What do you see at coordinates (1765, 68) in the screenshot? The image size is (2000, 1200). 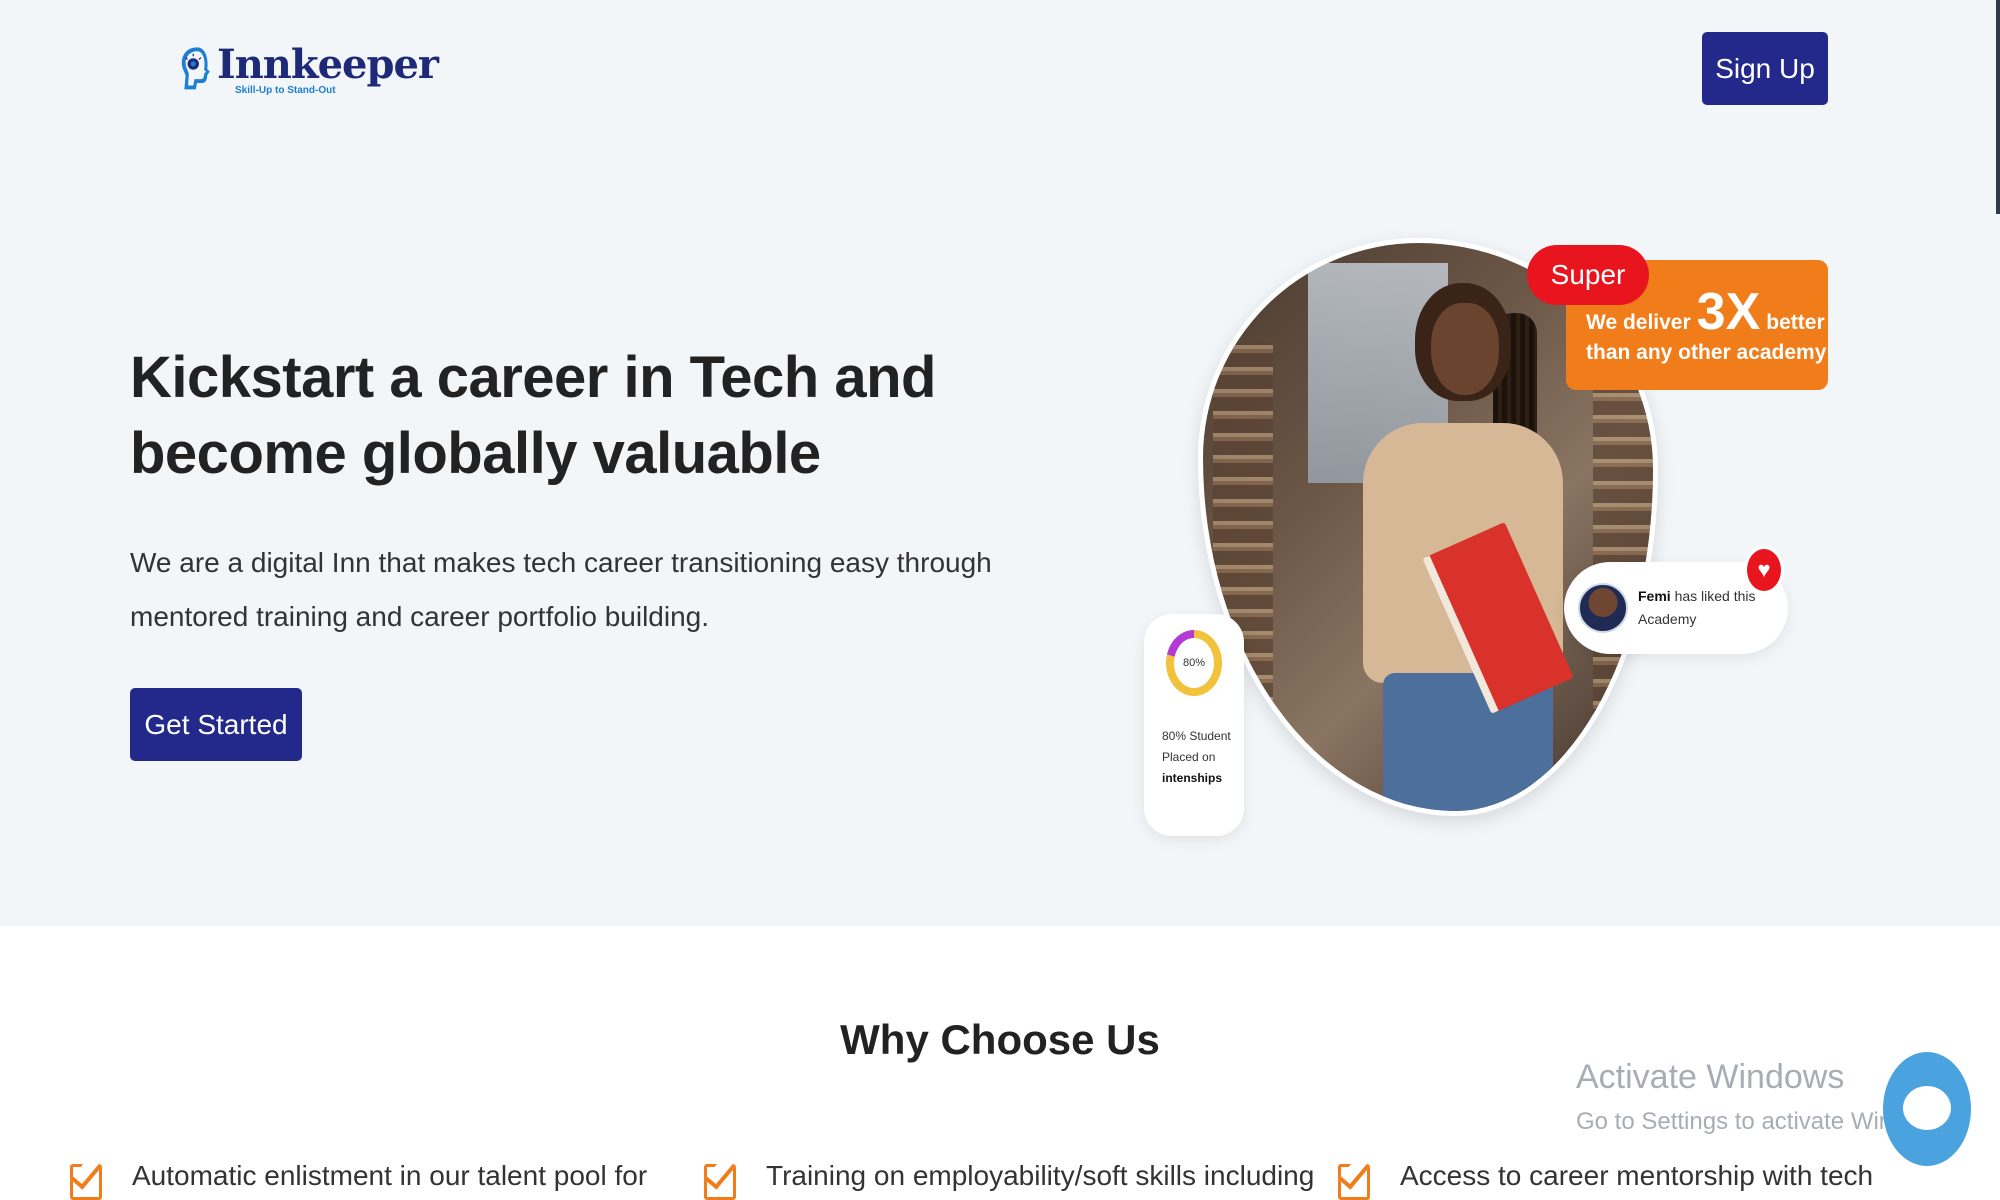 I see `sign-up-button: Sign Up` at bounding box center [1765, 68].